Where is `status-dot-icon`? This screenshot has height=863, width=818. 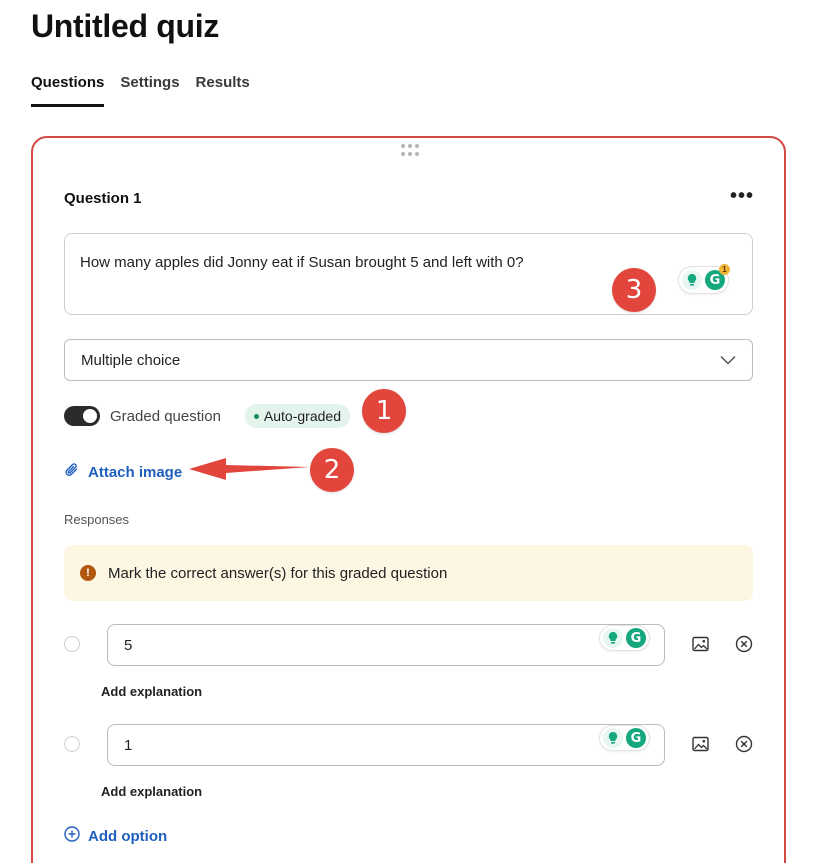
status-dot-icon is located at coordinates (256, 416).